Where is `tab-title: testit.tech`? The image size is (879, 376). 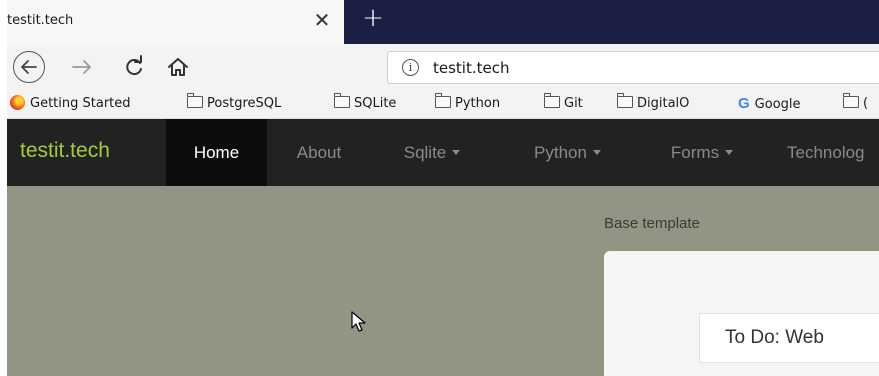
tab-title: testit.tech is located at coordinates (40, 20).